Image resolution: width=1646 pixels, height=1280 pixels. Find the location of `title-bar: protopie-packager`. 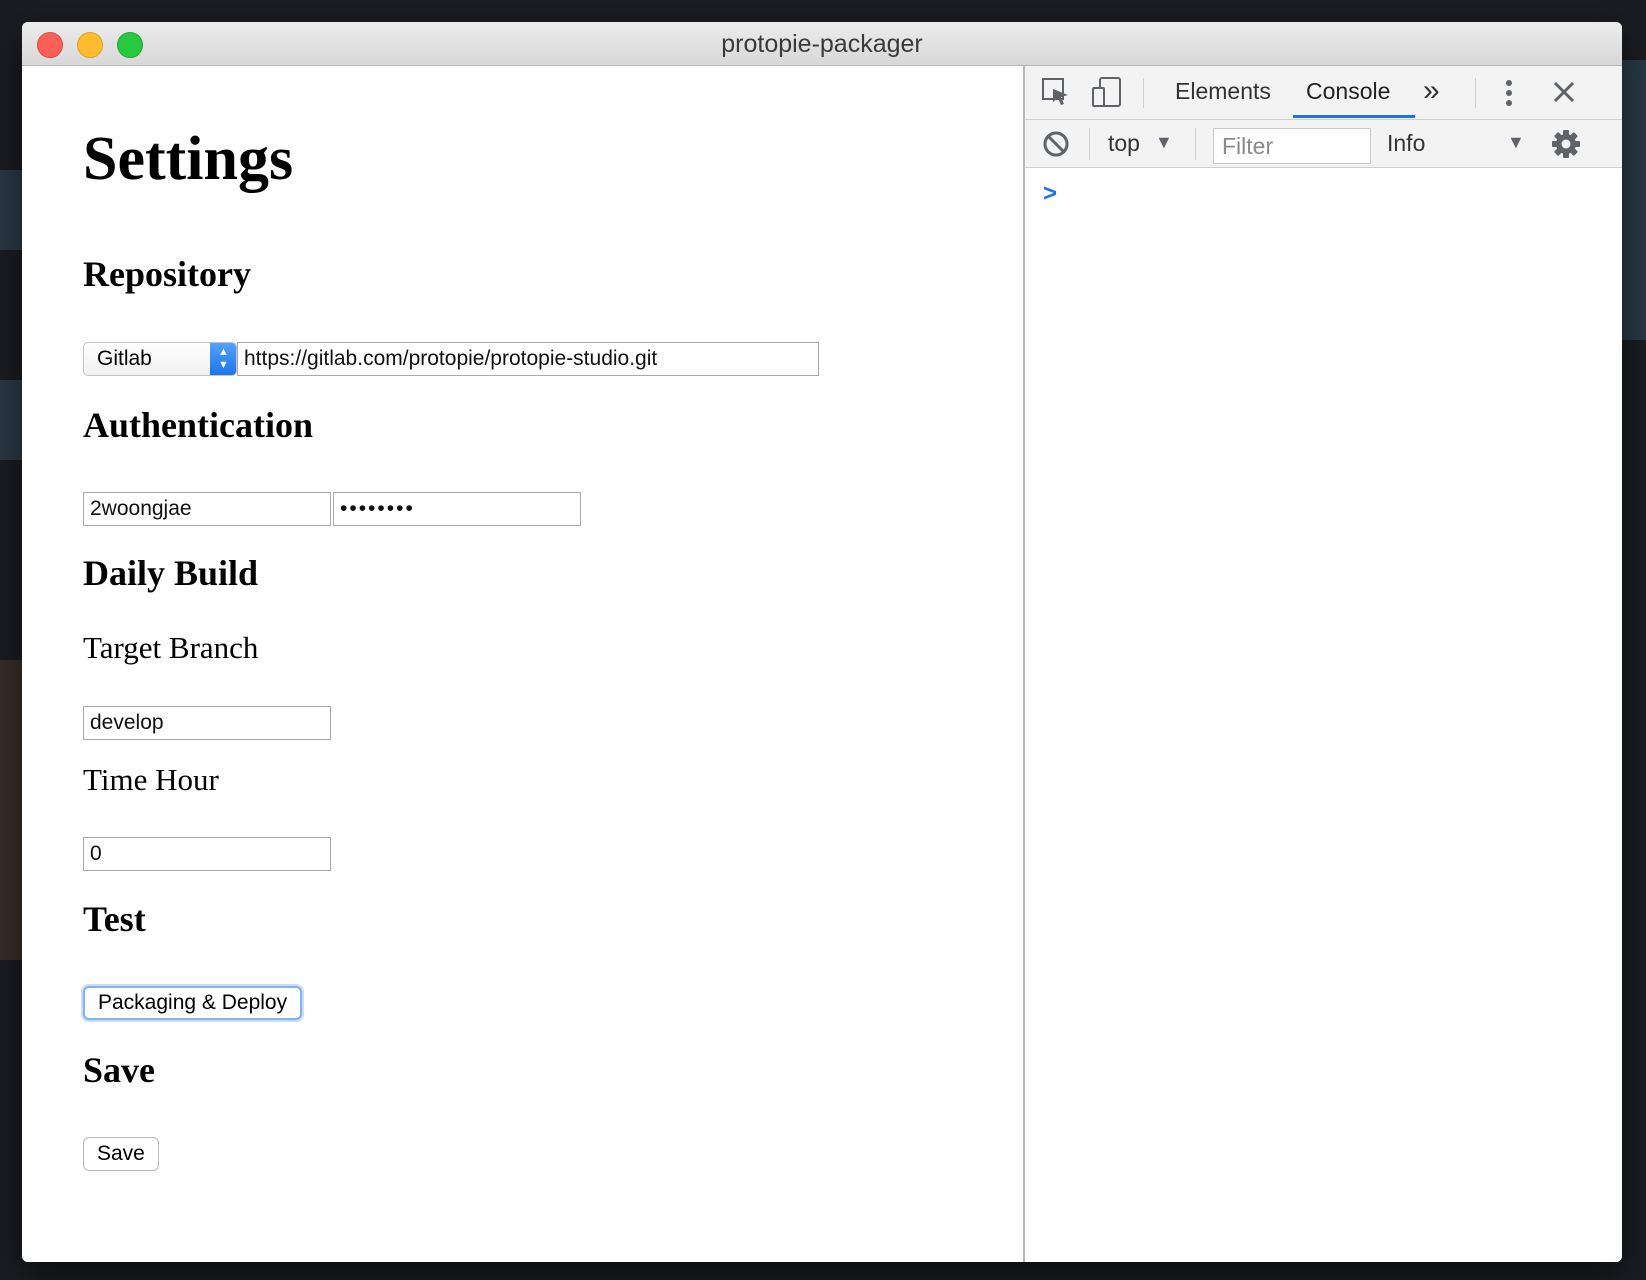

title-bar: protopie-packager is located at coordinates (822, 44).